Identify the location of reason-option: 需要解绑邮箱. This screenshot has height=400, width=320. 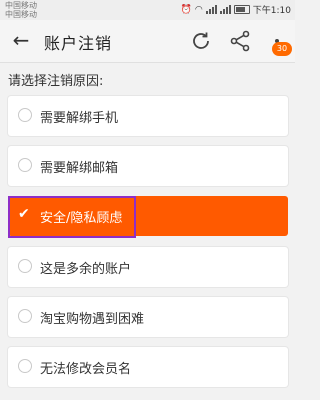
(148, 166).